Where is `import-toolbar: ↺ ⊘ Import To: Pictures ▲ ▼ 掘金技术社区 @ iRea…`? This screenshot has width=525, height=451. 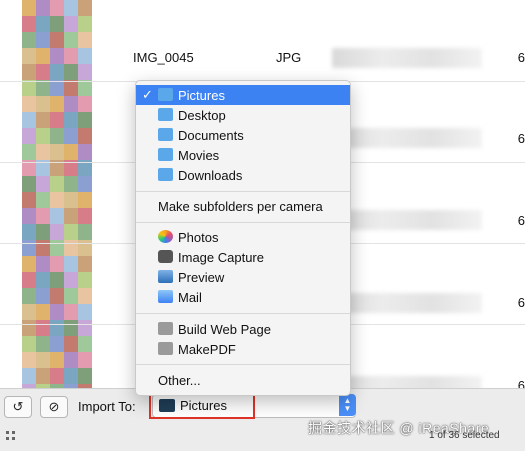
import-toolbar: ↺ ⊘ Import To: Pictures ▲ ▼ 掘金技术社区 @ iRea… is located at coordinates (262, 419).